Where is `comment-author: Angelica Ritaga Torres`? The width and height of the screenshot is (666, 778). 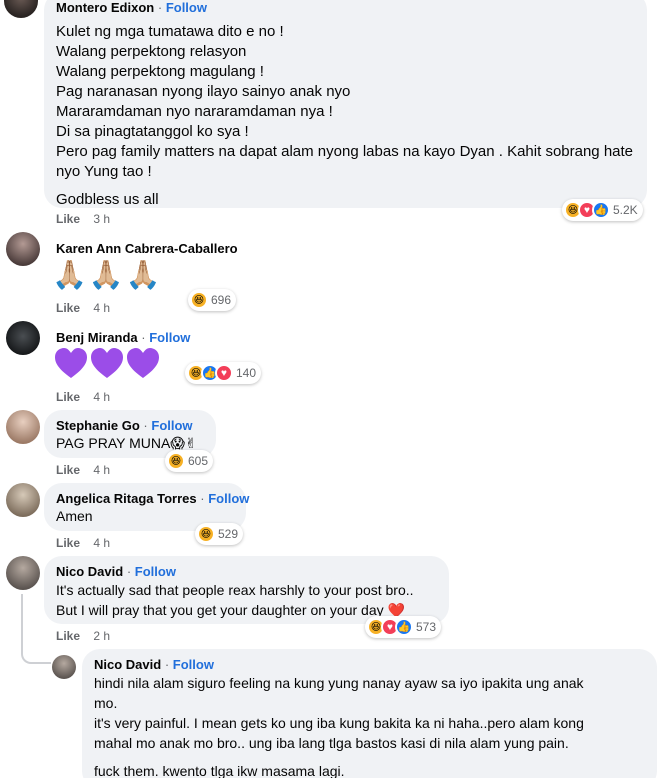 comment-author: Angelica Ritaga Torres is located at coordinates (126, 498).